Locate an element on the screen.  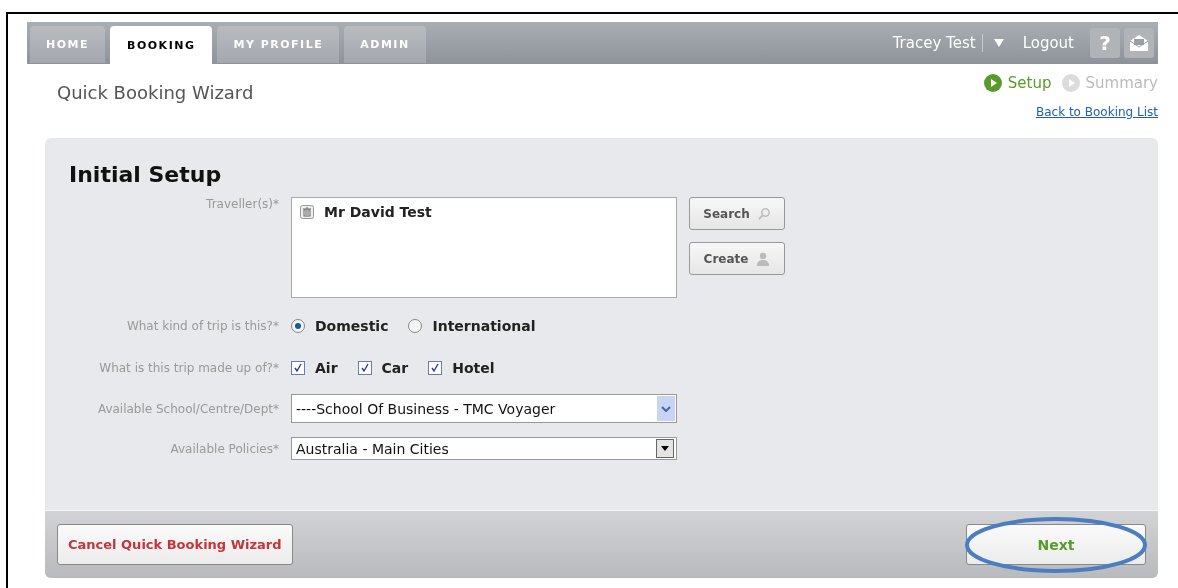
field-label: Traveller(s)* is located at coordinates (242, 204).